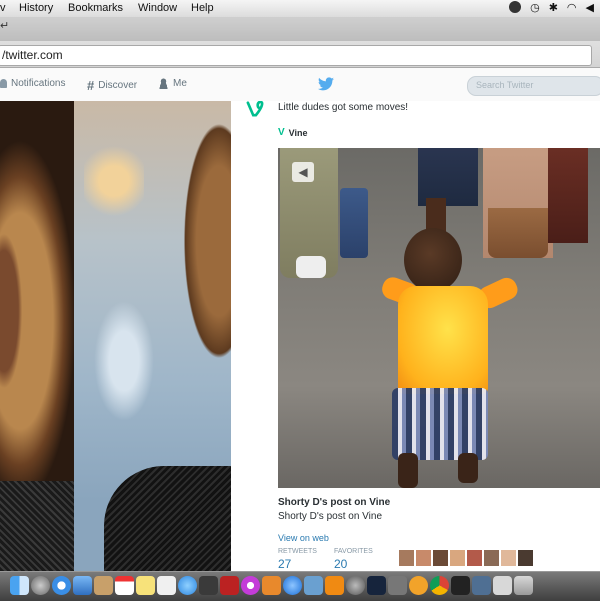  I want to click on menu-item-partial: v, so click(3, 8).